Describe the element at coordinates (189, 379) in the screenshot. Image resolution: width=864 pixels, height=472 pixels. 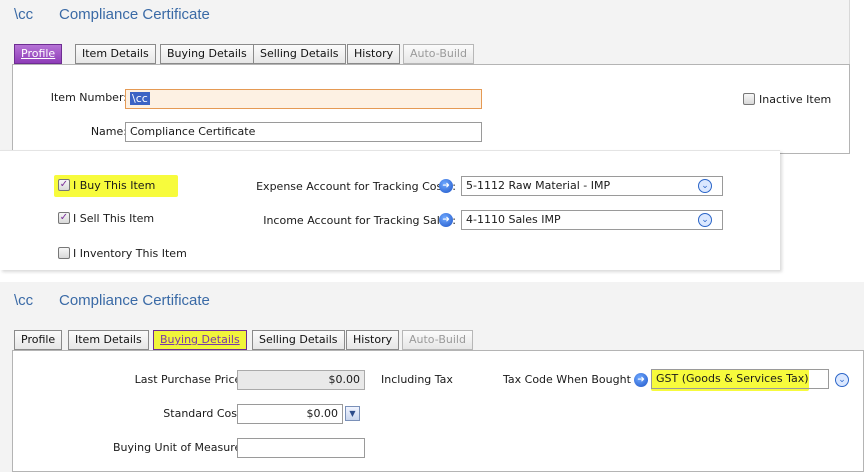
I see `last-purchase-price-label: Last Purchase Price:` at that location.